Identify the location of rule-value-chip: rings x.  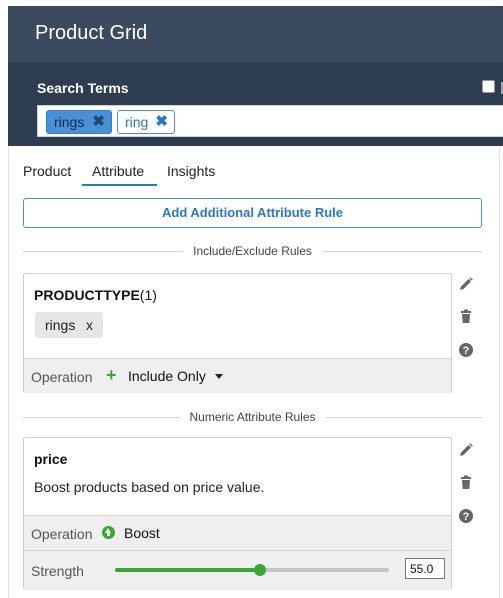
(69, 325).